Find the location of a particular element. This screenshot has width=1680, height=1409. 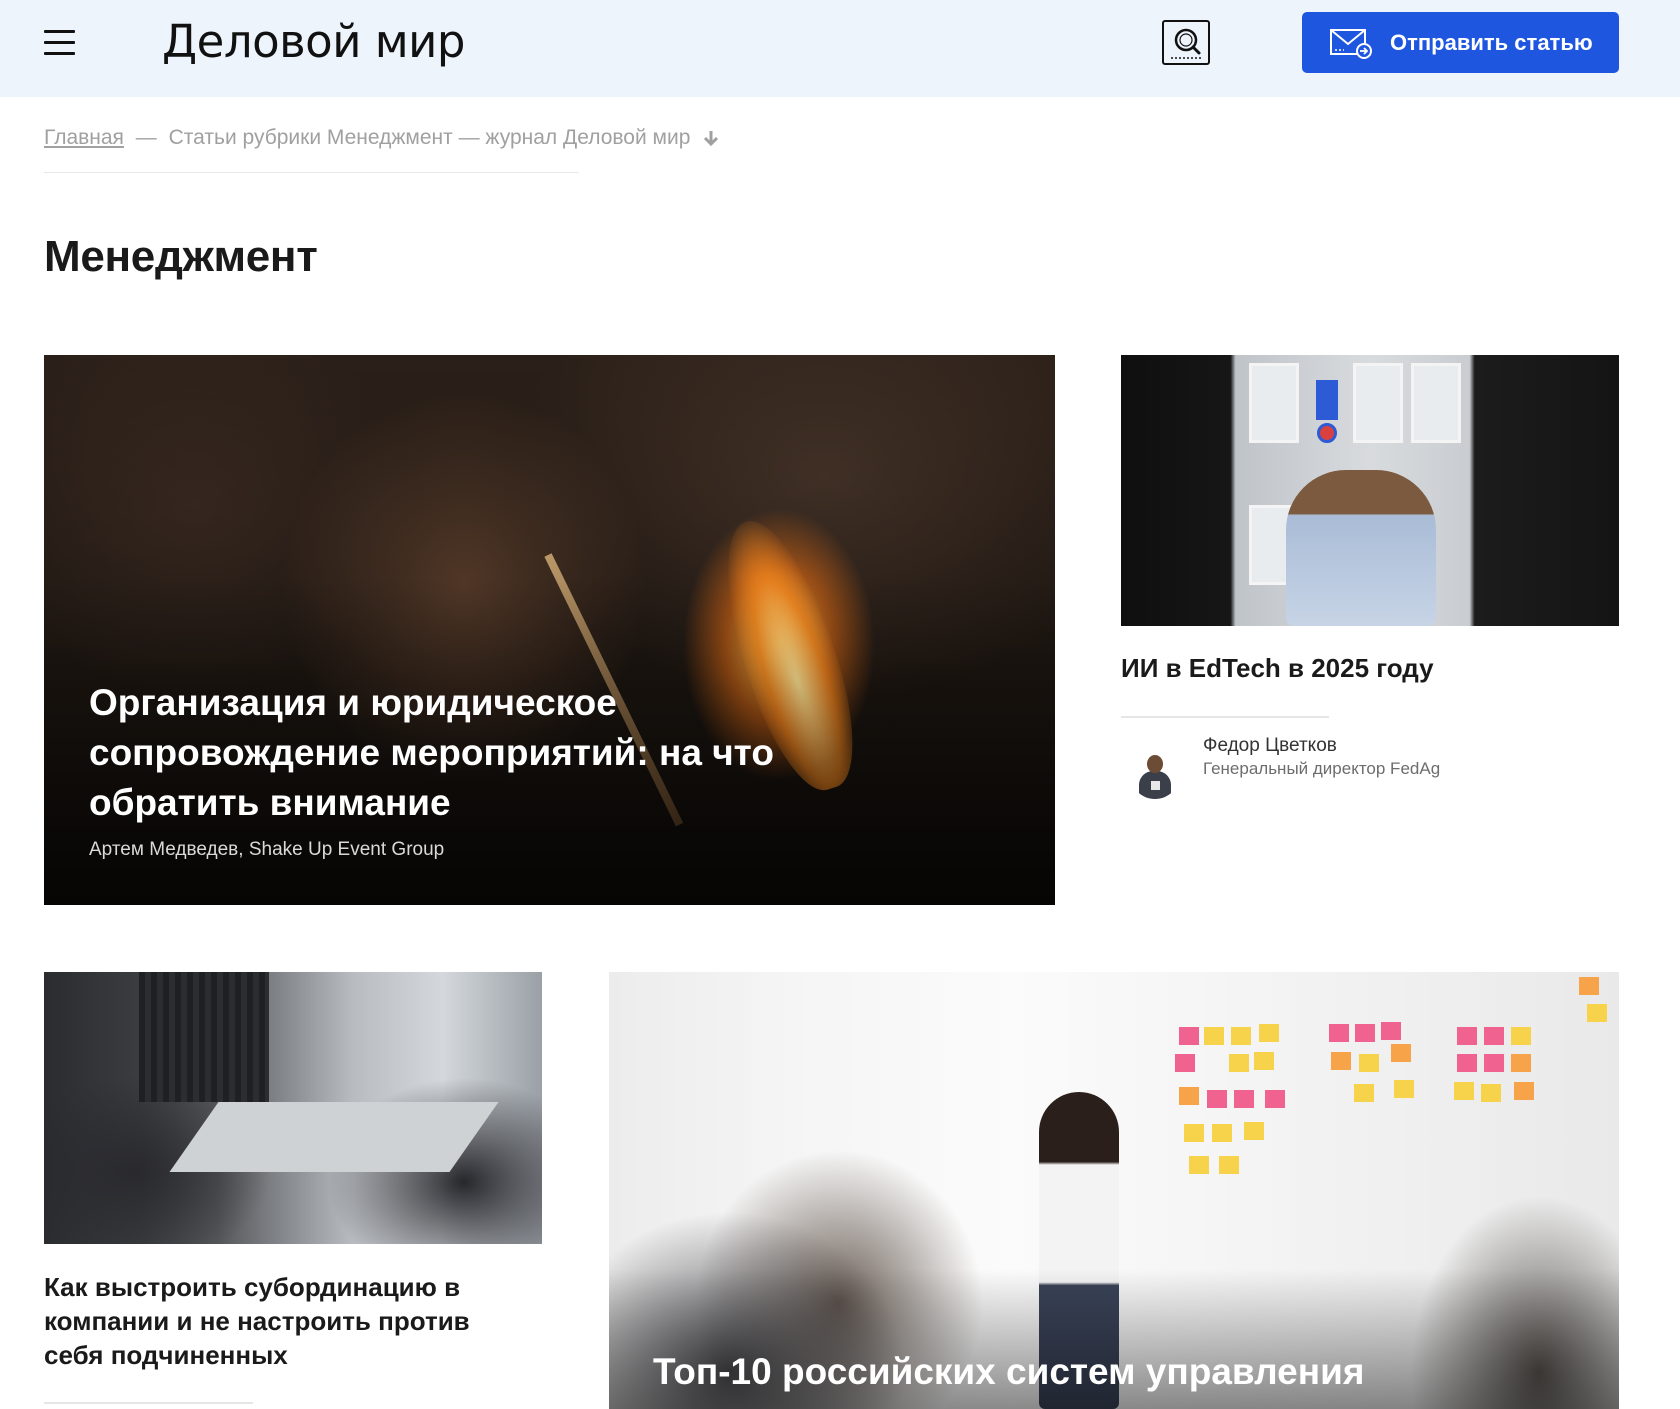

bottom-right-article-title: Топ-10 российских систем управления is located at coordinates (1123, 1372).